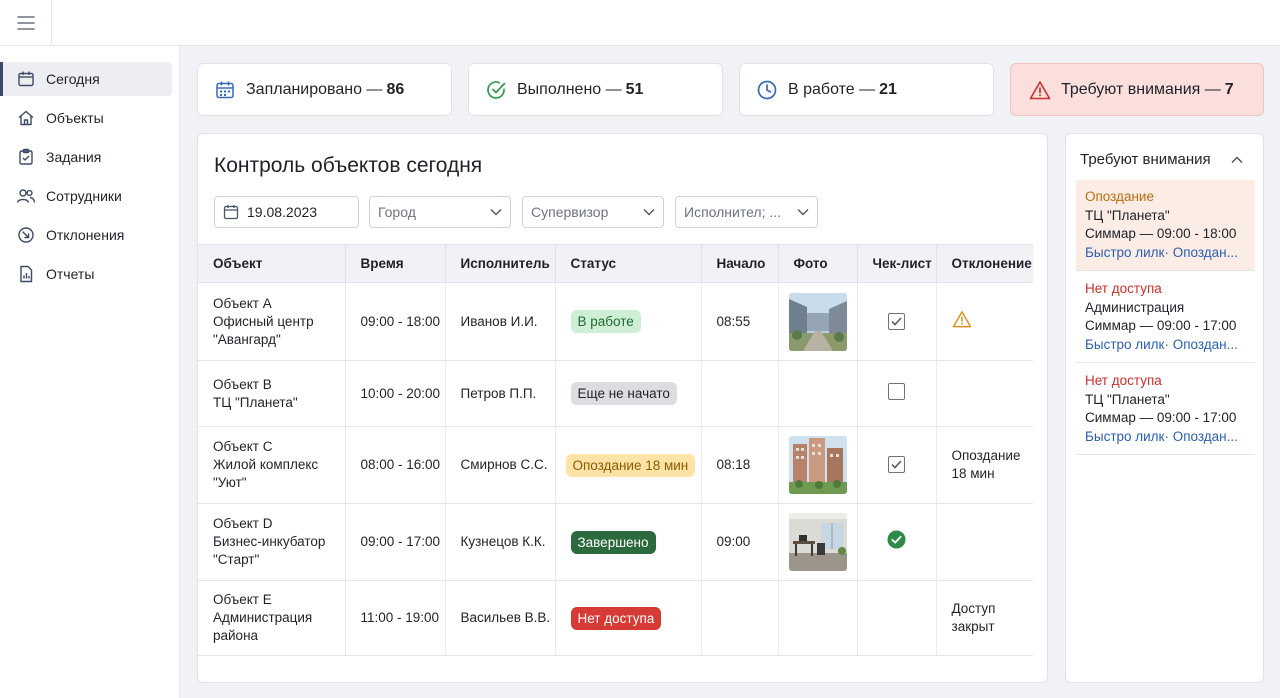 The width and height of the screenshot is (1280, 698). I want to click on object-code: Объект A, so click(242, 303).